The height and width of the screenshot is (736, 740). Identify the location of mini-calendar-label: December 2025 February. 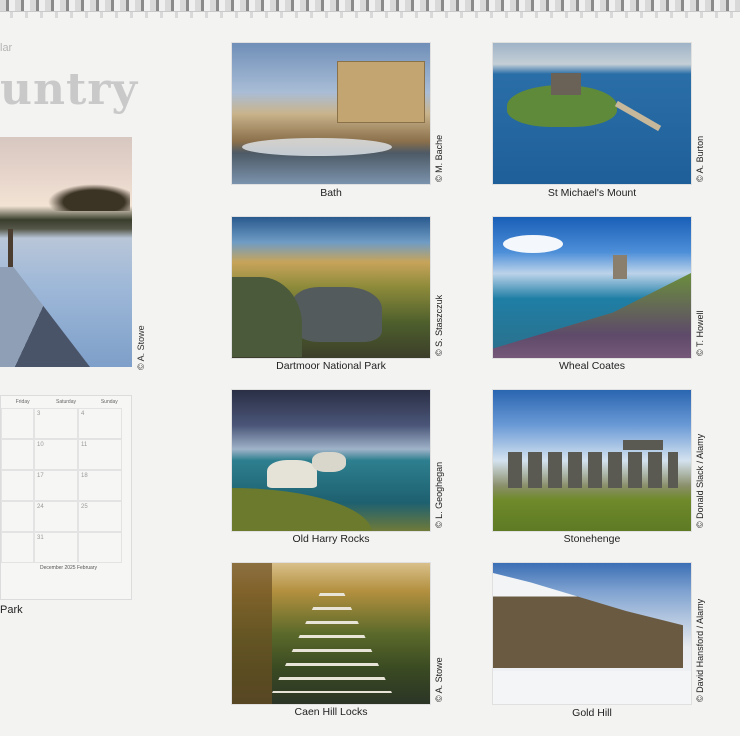
(68, 568).